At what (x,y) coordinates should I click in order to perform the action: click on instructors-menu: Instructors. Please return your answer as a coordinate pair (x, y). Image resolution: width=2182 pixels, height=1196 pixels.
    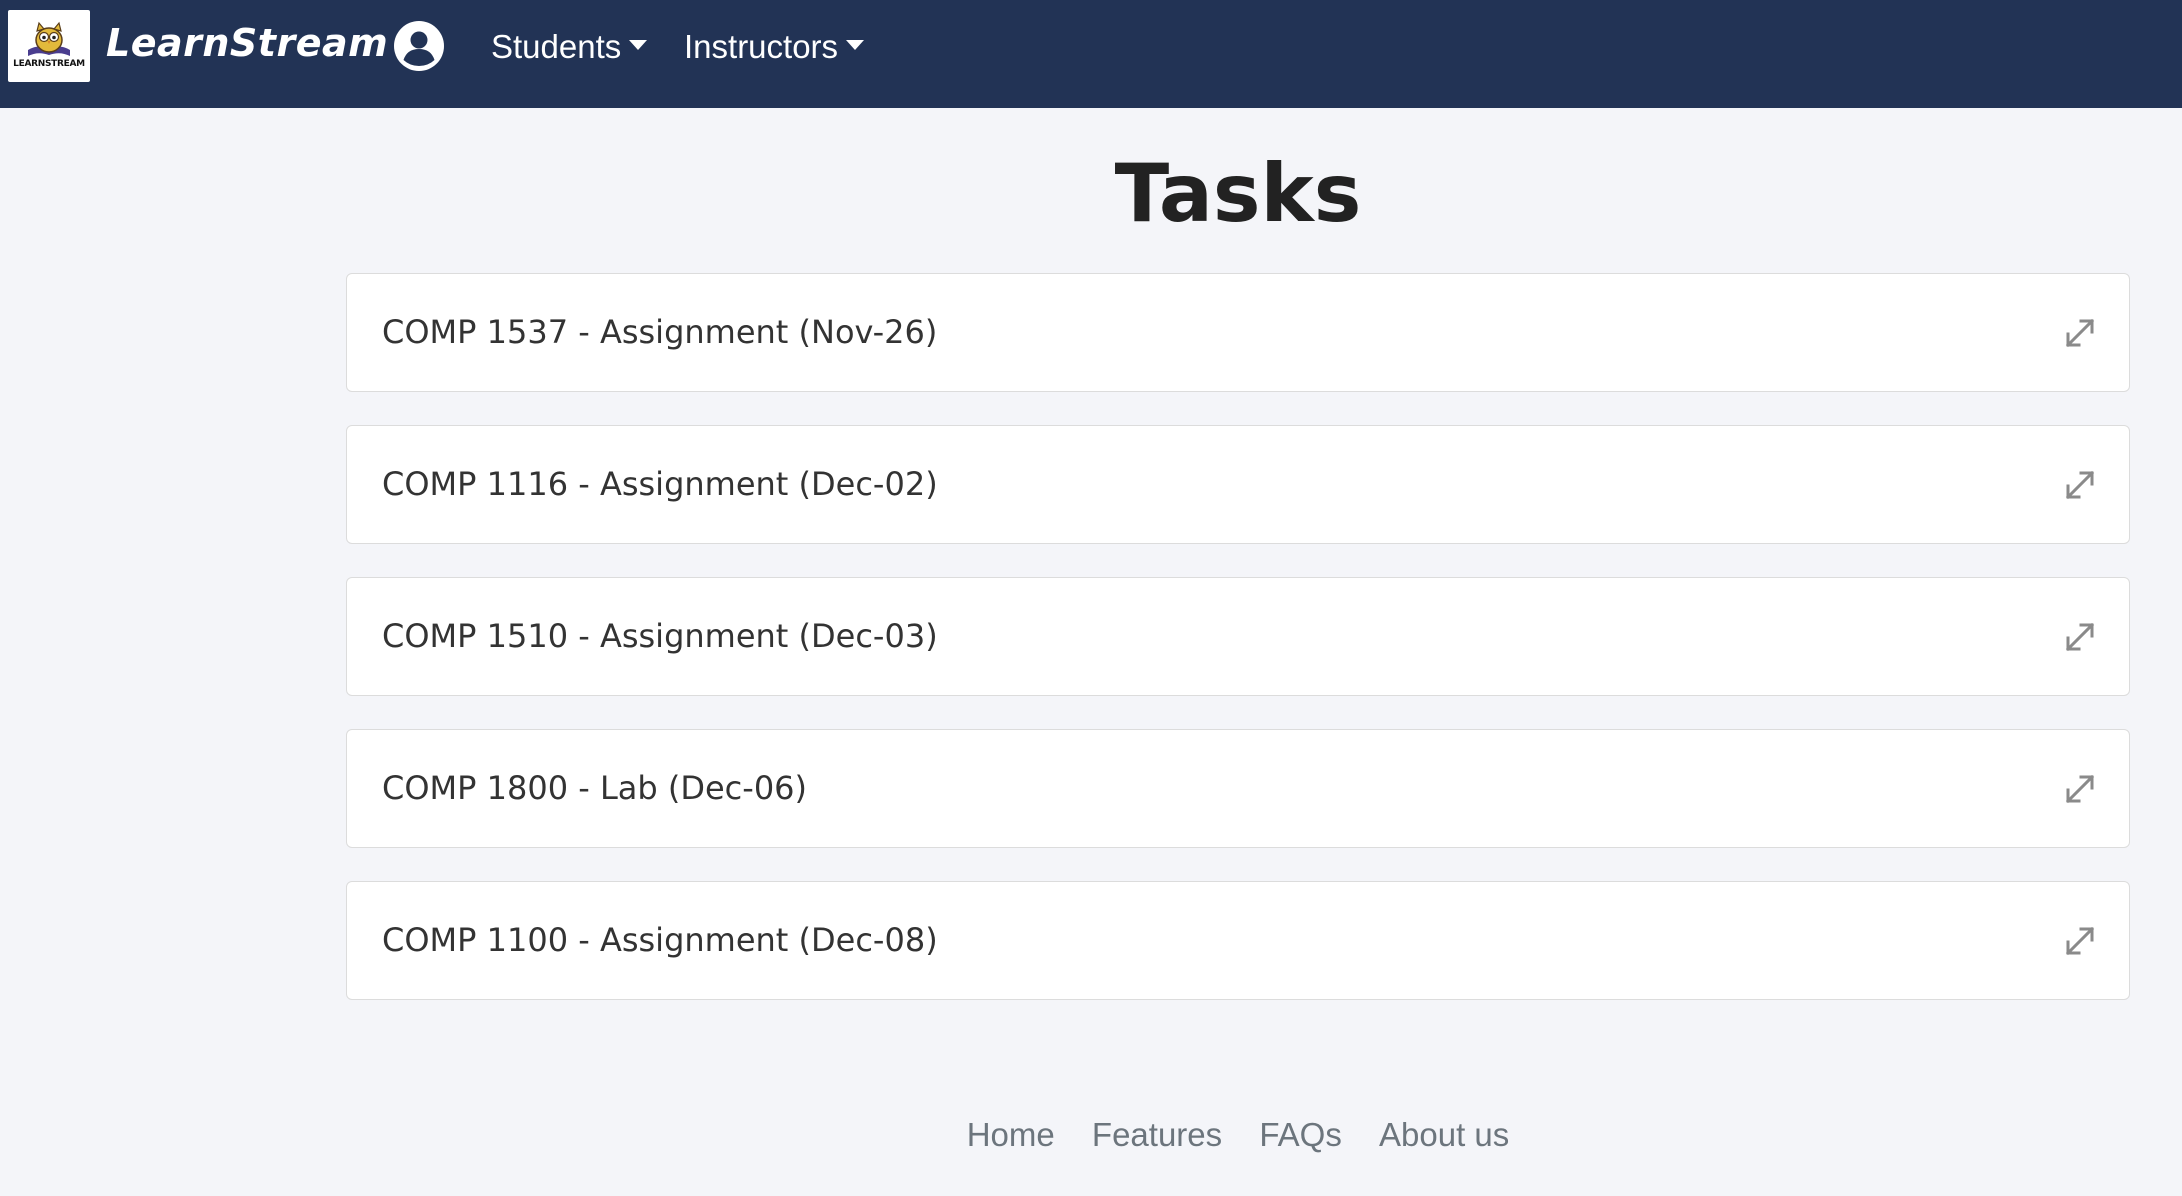
    Looking at the image, I should click on (774, 47).